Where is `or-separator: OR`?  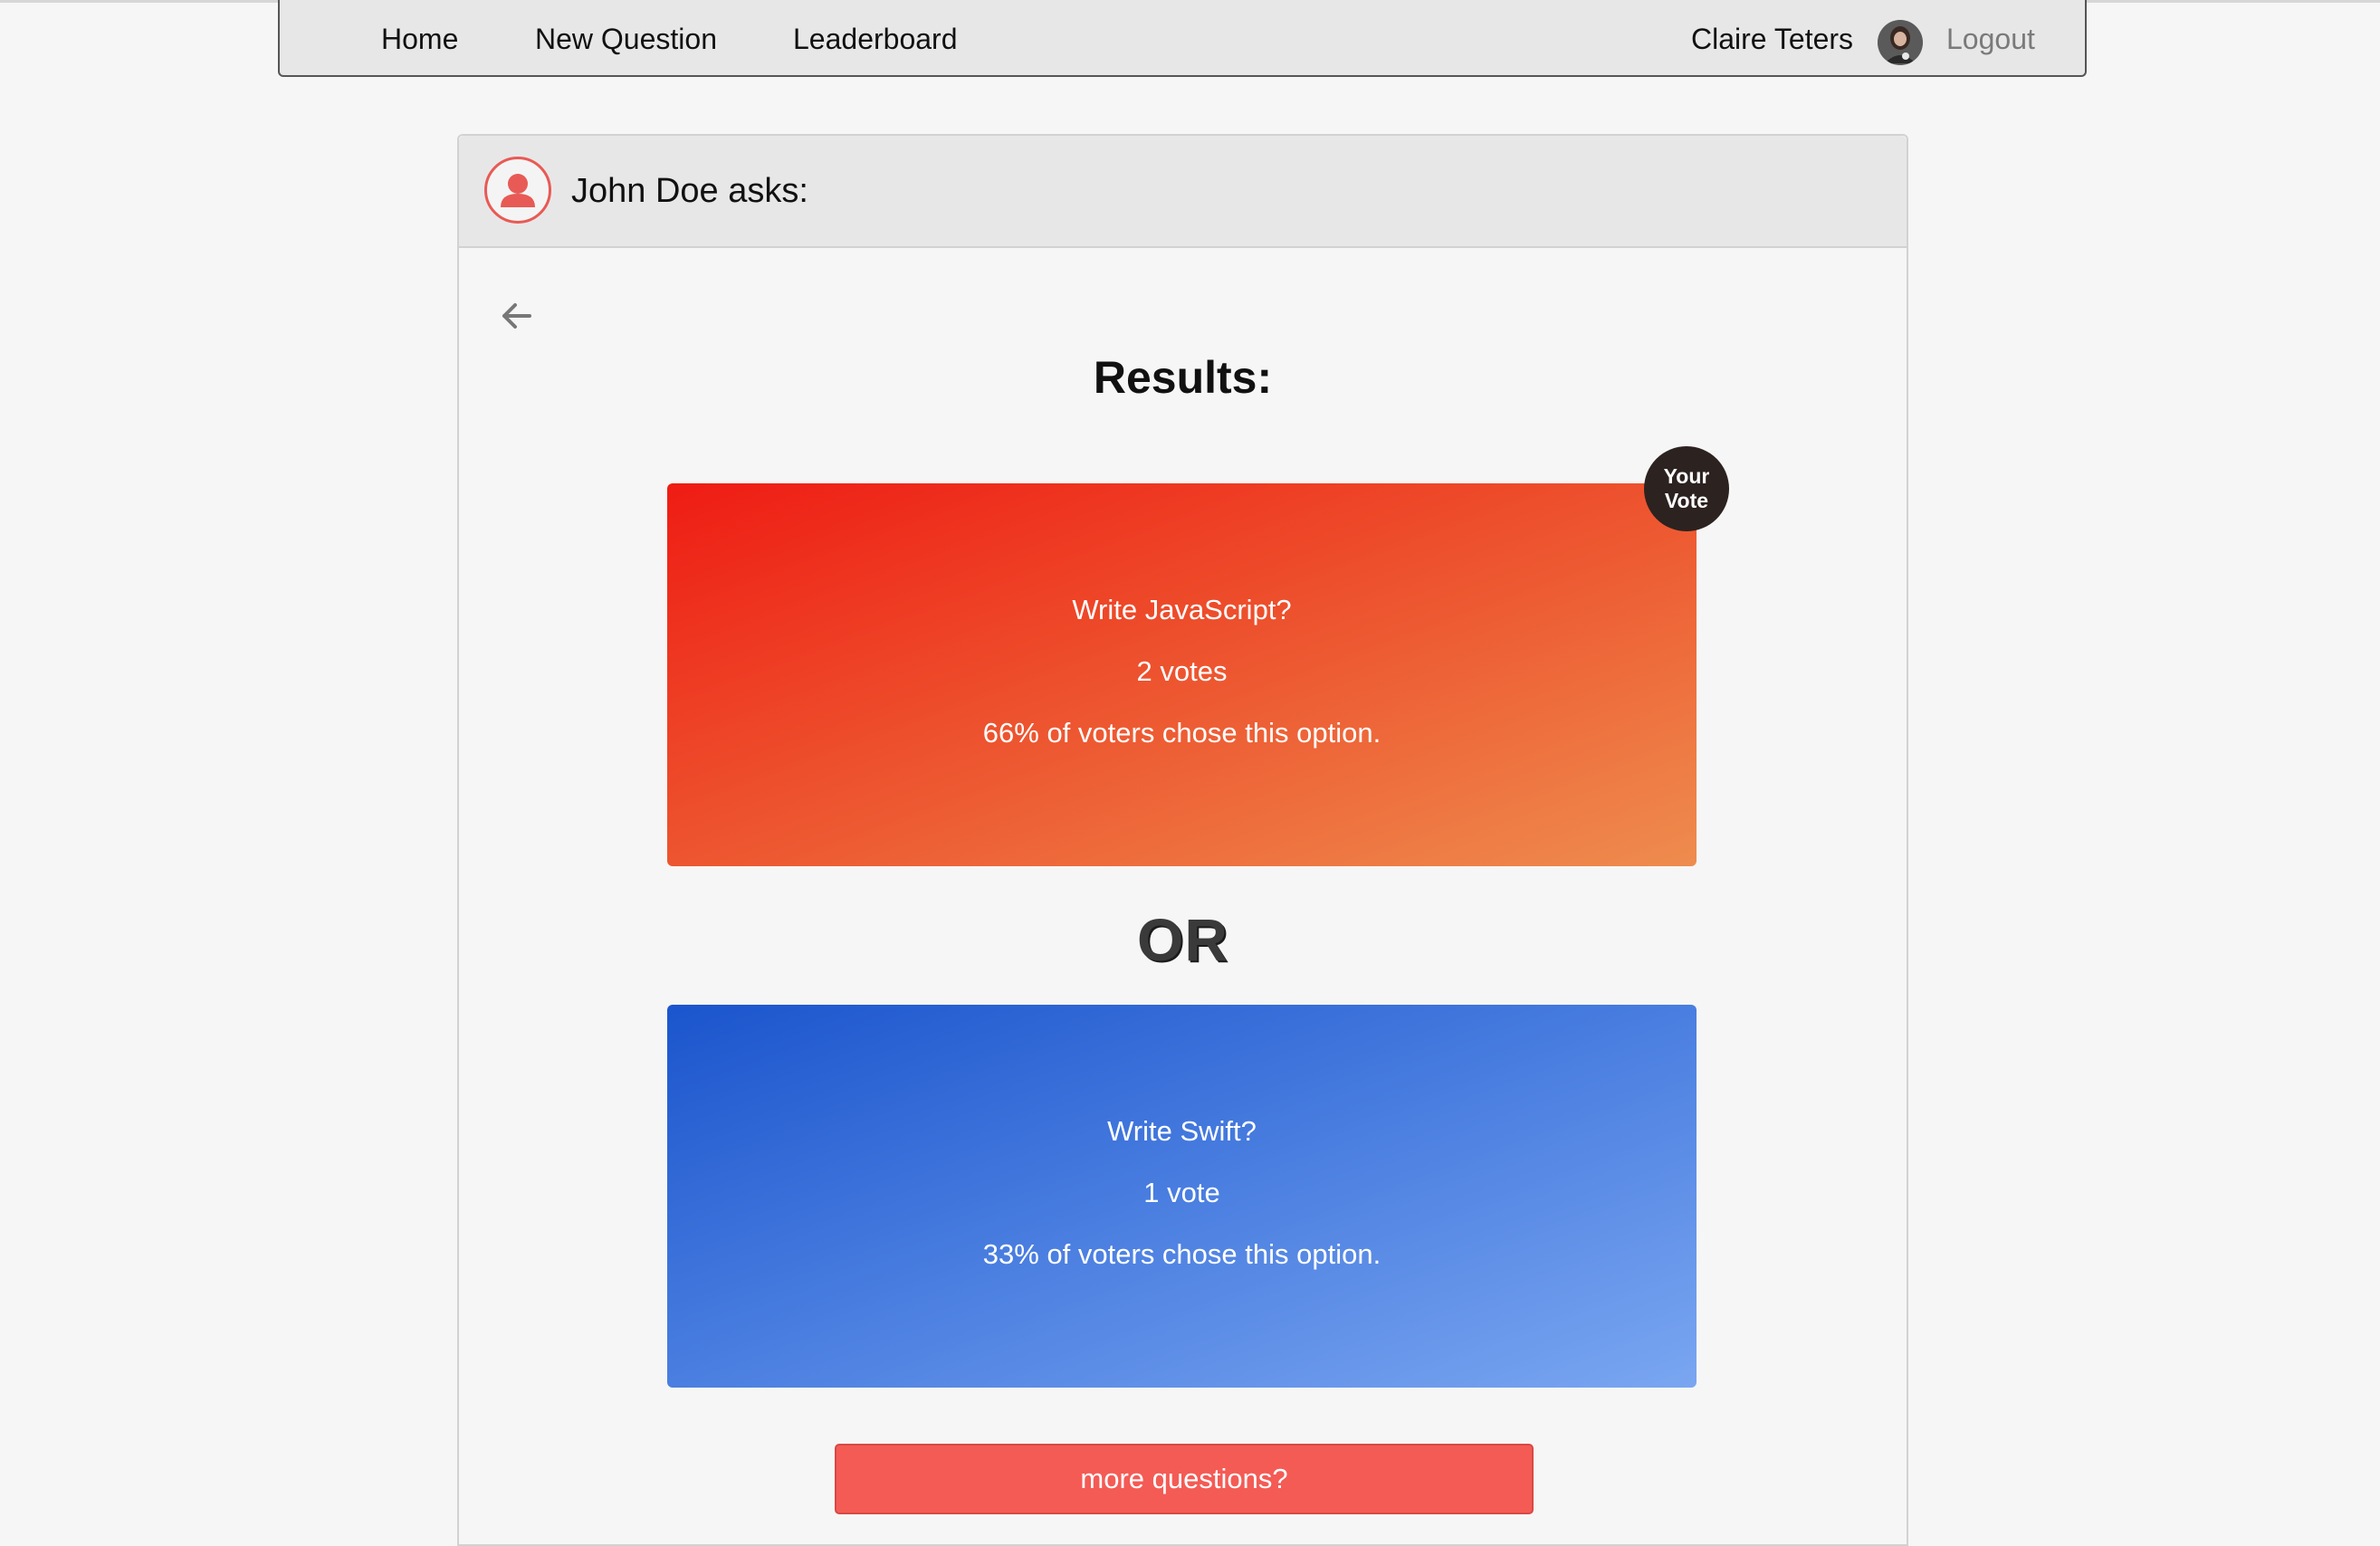 or-separator: OR is located at coordinates (1182, 940).